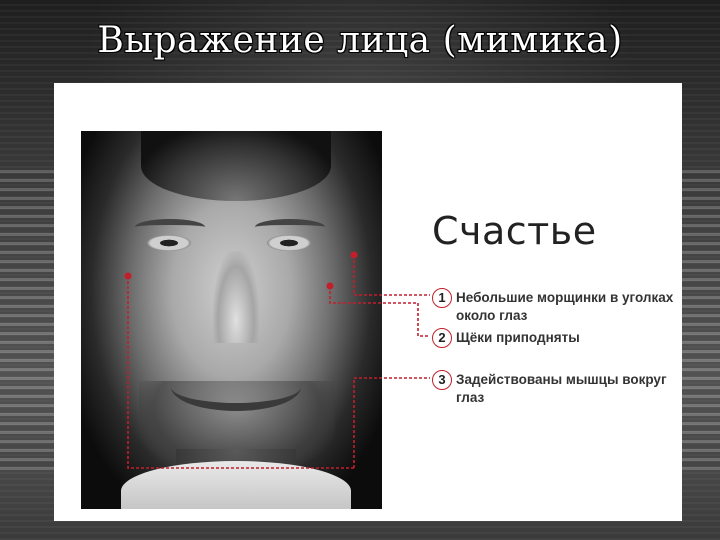  Describe the element at coordinates (442, 380) in the screenshot. I see `item-number-3: 3` at that location.